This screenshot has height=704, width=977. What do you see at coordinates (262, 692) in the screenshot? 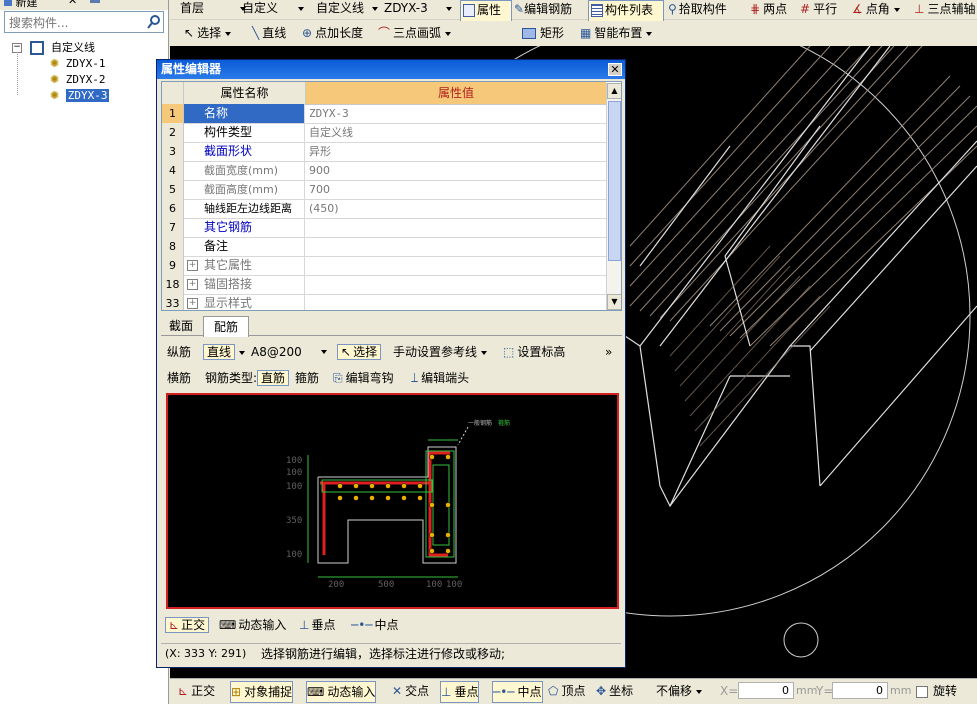
I see `object-snap-button: ⊞ 对象捕捉` at bounding box center [262, 692].